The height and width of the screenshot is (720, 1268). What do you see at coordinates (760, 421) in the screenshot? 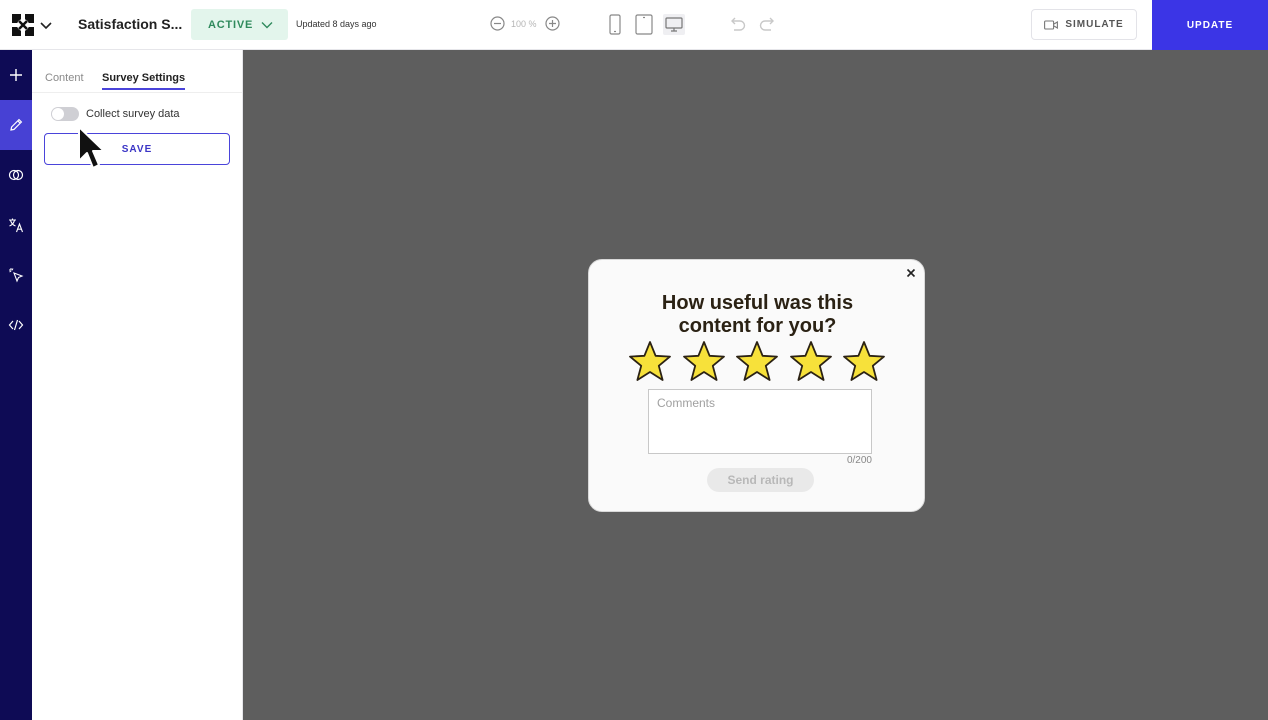
I see `comments-input` at bounding box center [760, 421].